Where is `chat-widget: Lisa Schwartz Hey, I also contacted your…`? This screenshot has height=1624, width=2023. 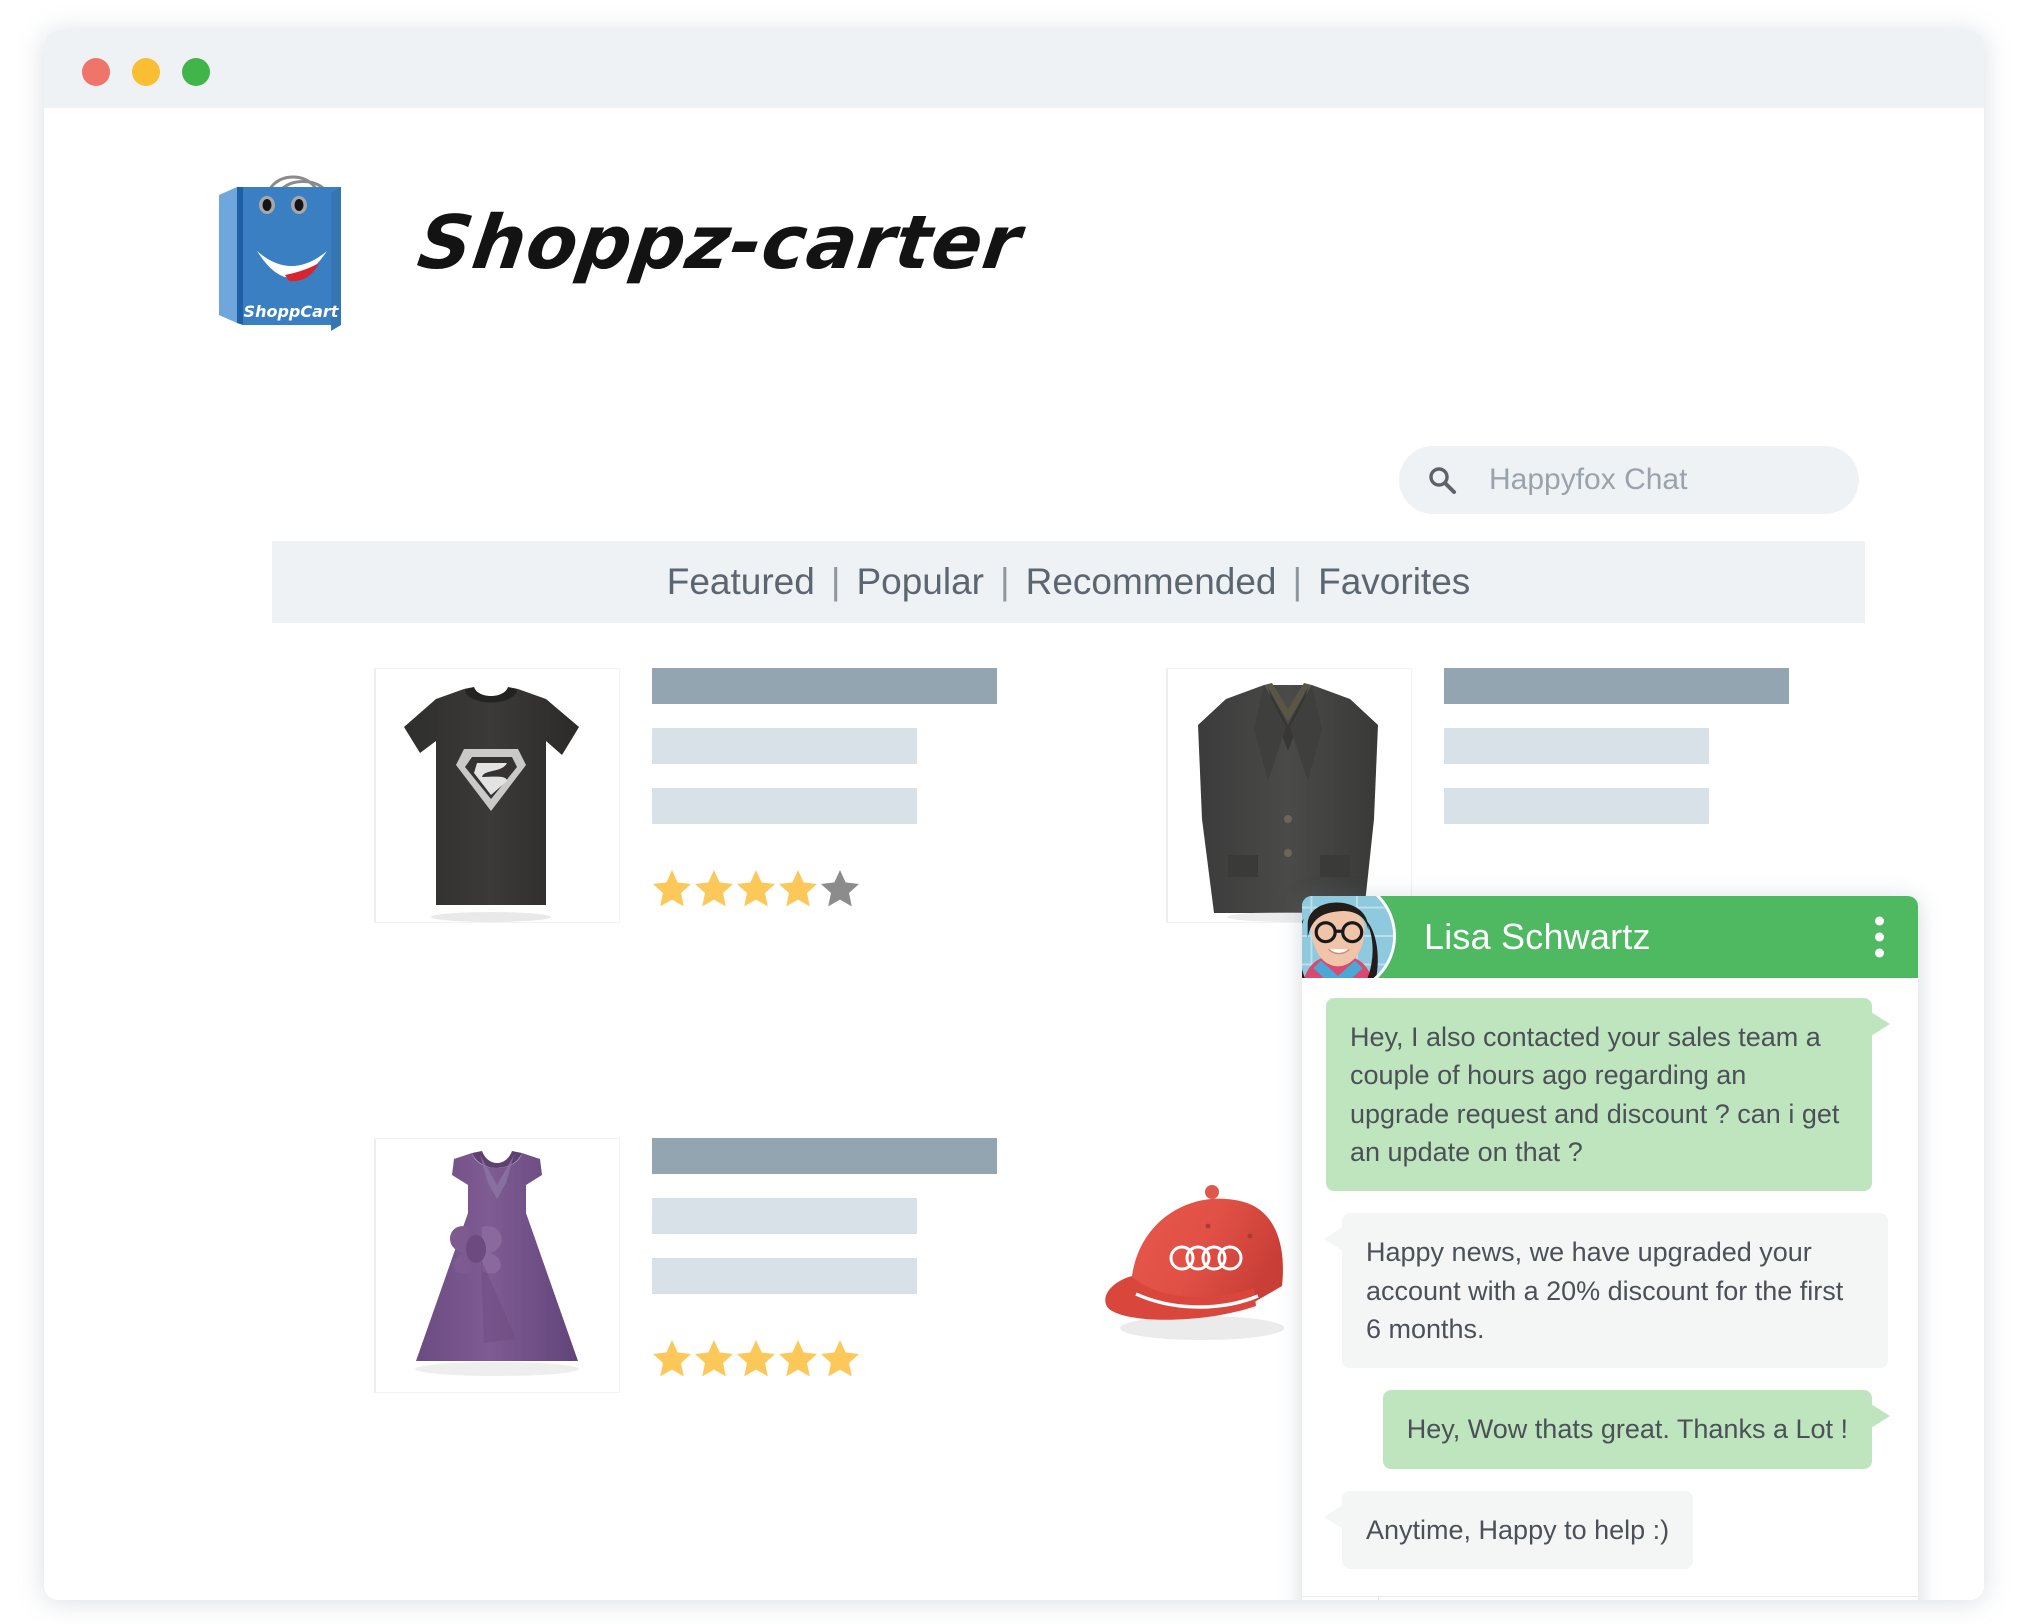
chat-widget: Lisa Schwartz Hey, I also contacted your… is located at coordinates (1610, 1248).